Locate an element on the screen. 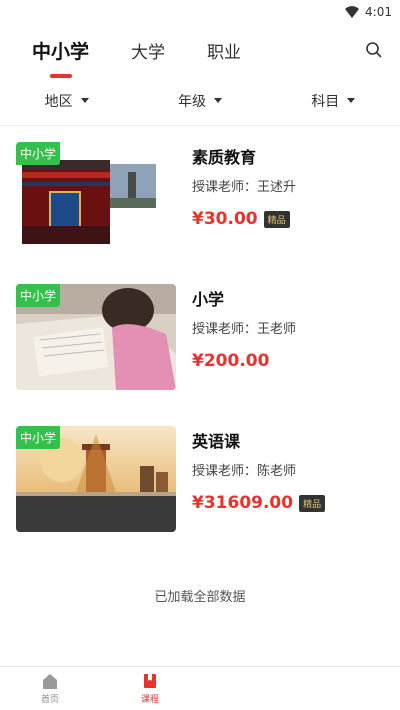  filter-grade-label: 年级 is located at coordinates (191, 101).